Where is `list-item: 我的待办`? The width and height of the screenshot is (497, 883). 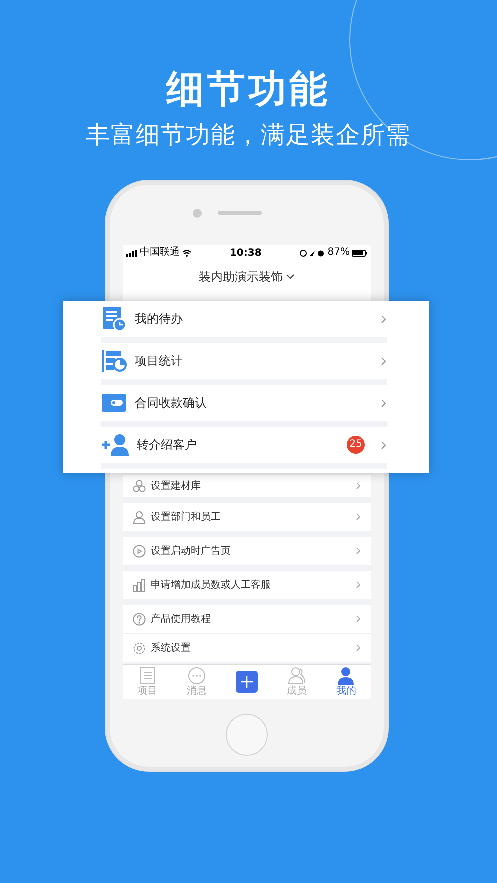
list-item: 我的待办 is located at coordinates (244, 322).